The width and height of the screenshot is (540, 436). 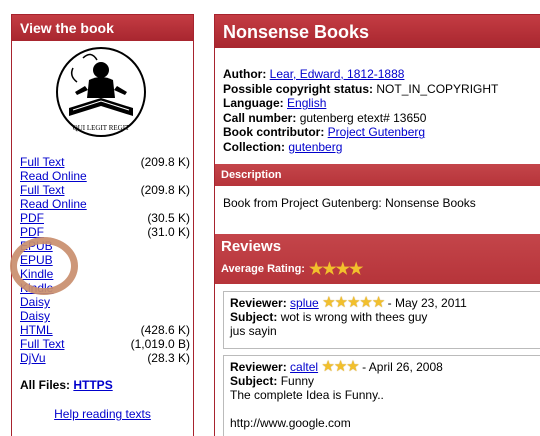 I want to click on review-stars: ★★★★★, so click(x=353, y=302).